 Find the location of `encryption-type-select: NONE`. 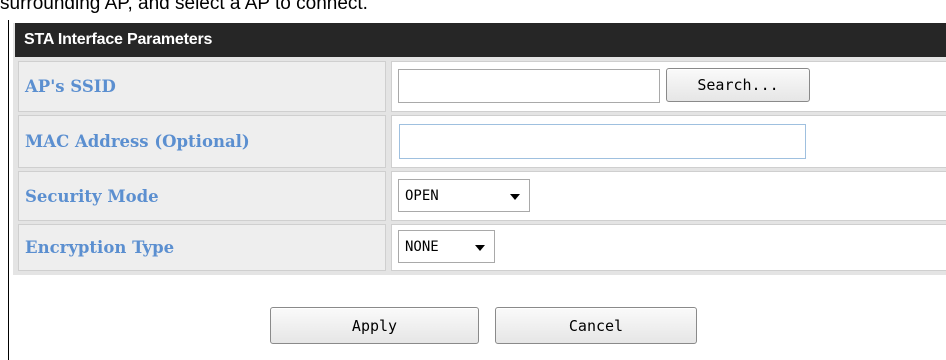

encryption-type-select: NONE is located at coordinates (446, 246).